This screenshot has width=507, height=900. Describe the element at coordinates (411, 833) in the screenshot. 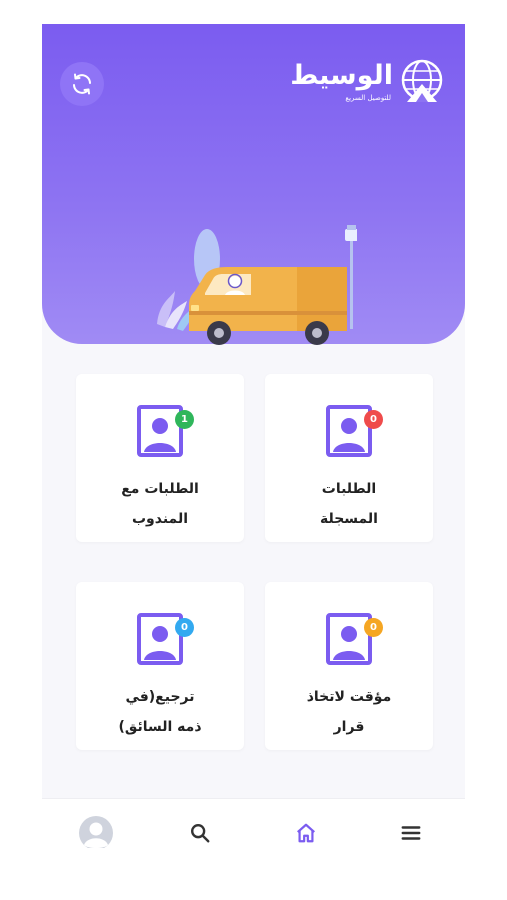

I see `menu-icon` at that location.